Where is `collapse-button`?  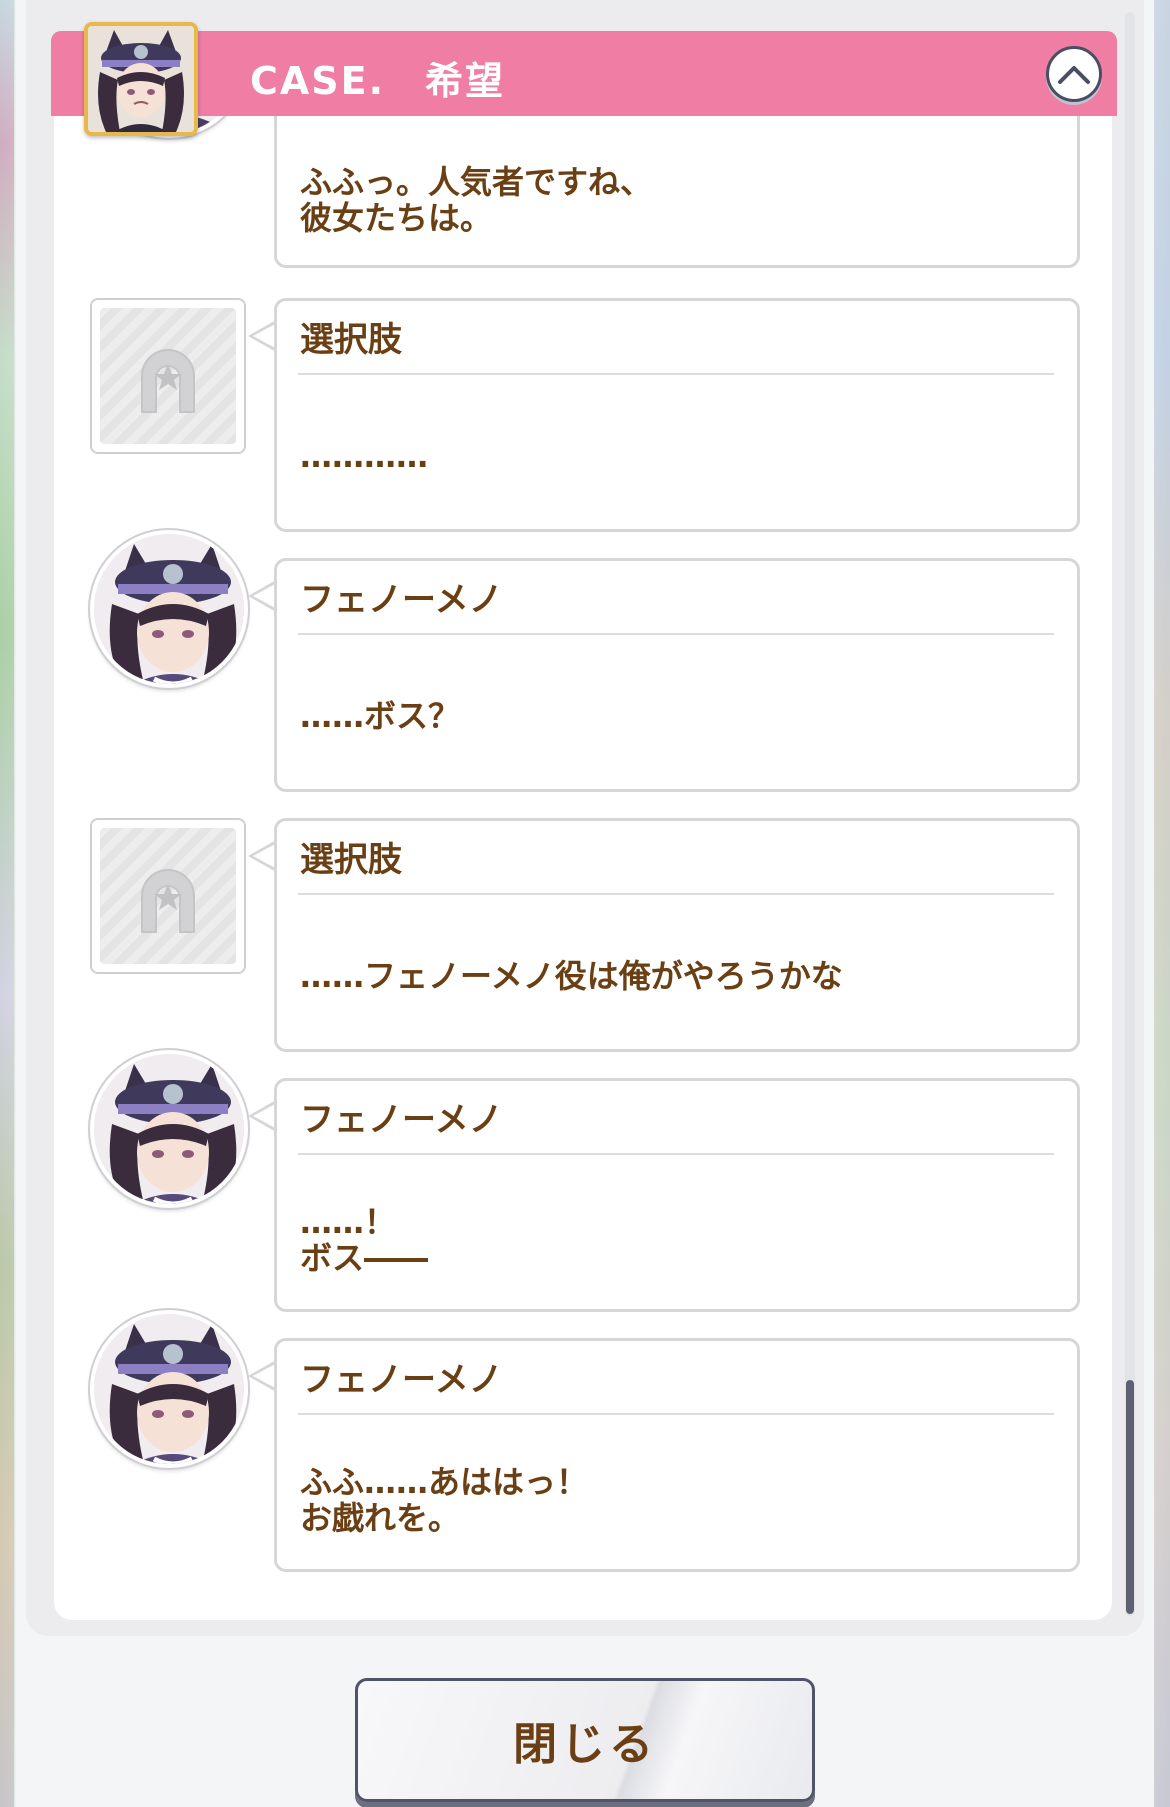
collapse-button is located at coordinates (1074, 74).